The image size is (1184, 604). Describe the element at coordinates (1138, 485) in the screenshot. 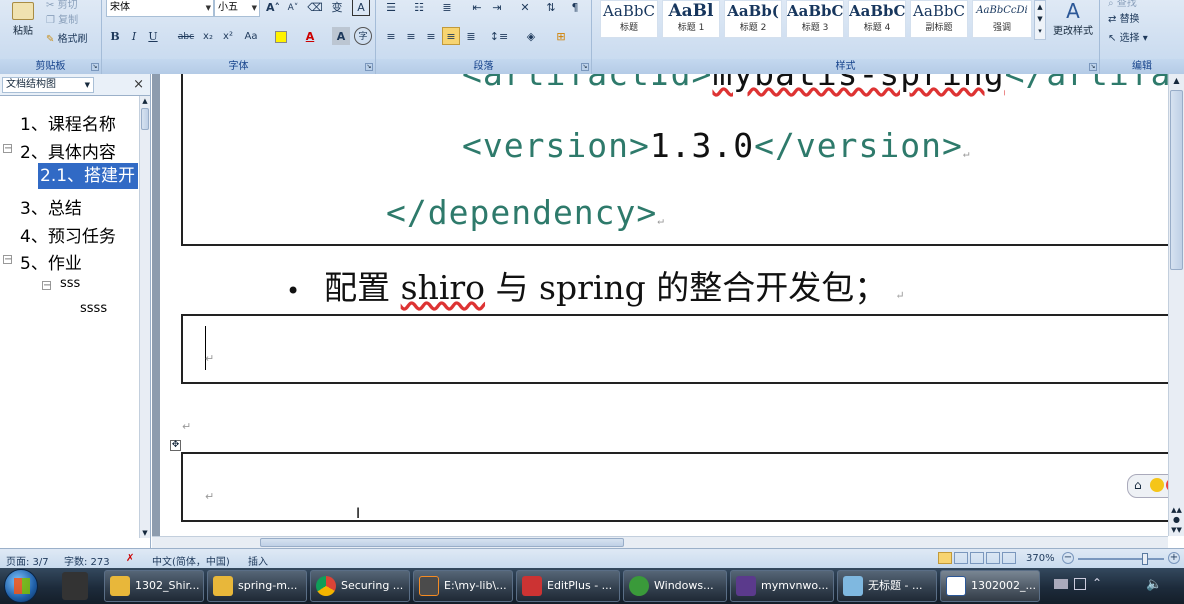

I see `home-icon: ⌂` at that location.